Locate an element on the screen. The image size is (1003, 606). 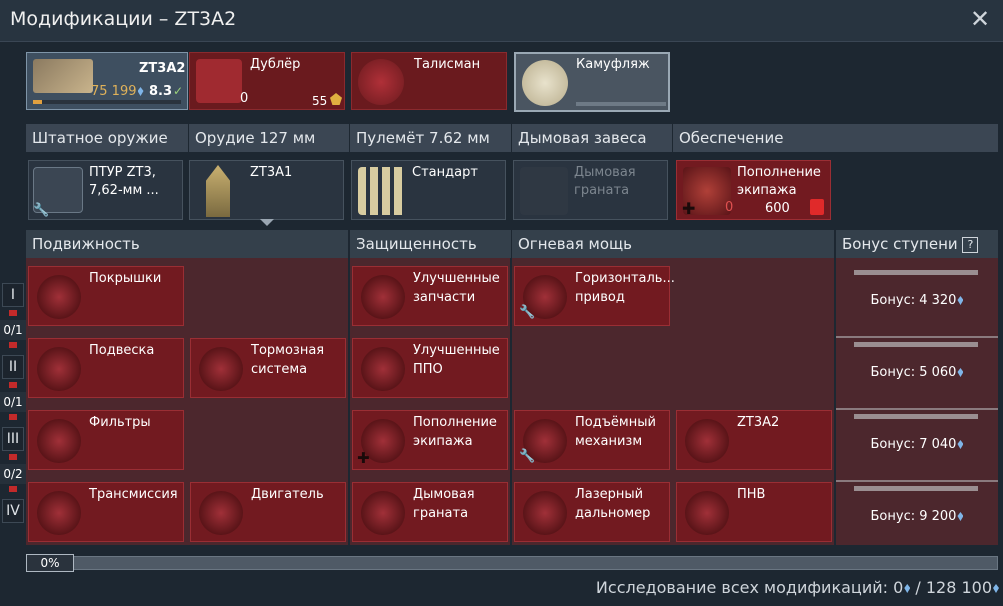
mod-elevation: 🔧 Подъёмный механизм is located at coordinates (592, 440).